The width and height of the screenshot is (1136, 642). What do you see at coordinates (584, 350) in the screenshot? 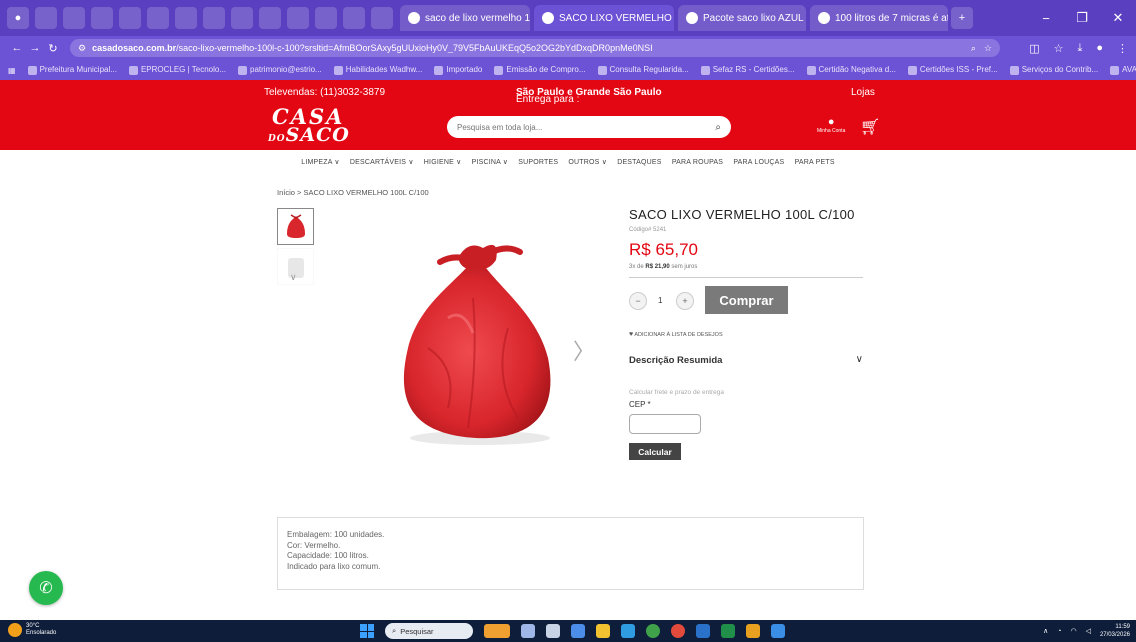
I see `chevron-right-icon: 〉` at bounding box center [584, 350].